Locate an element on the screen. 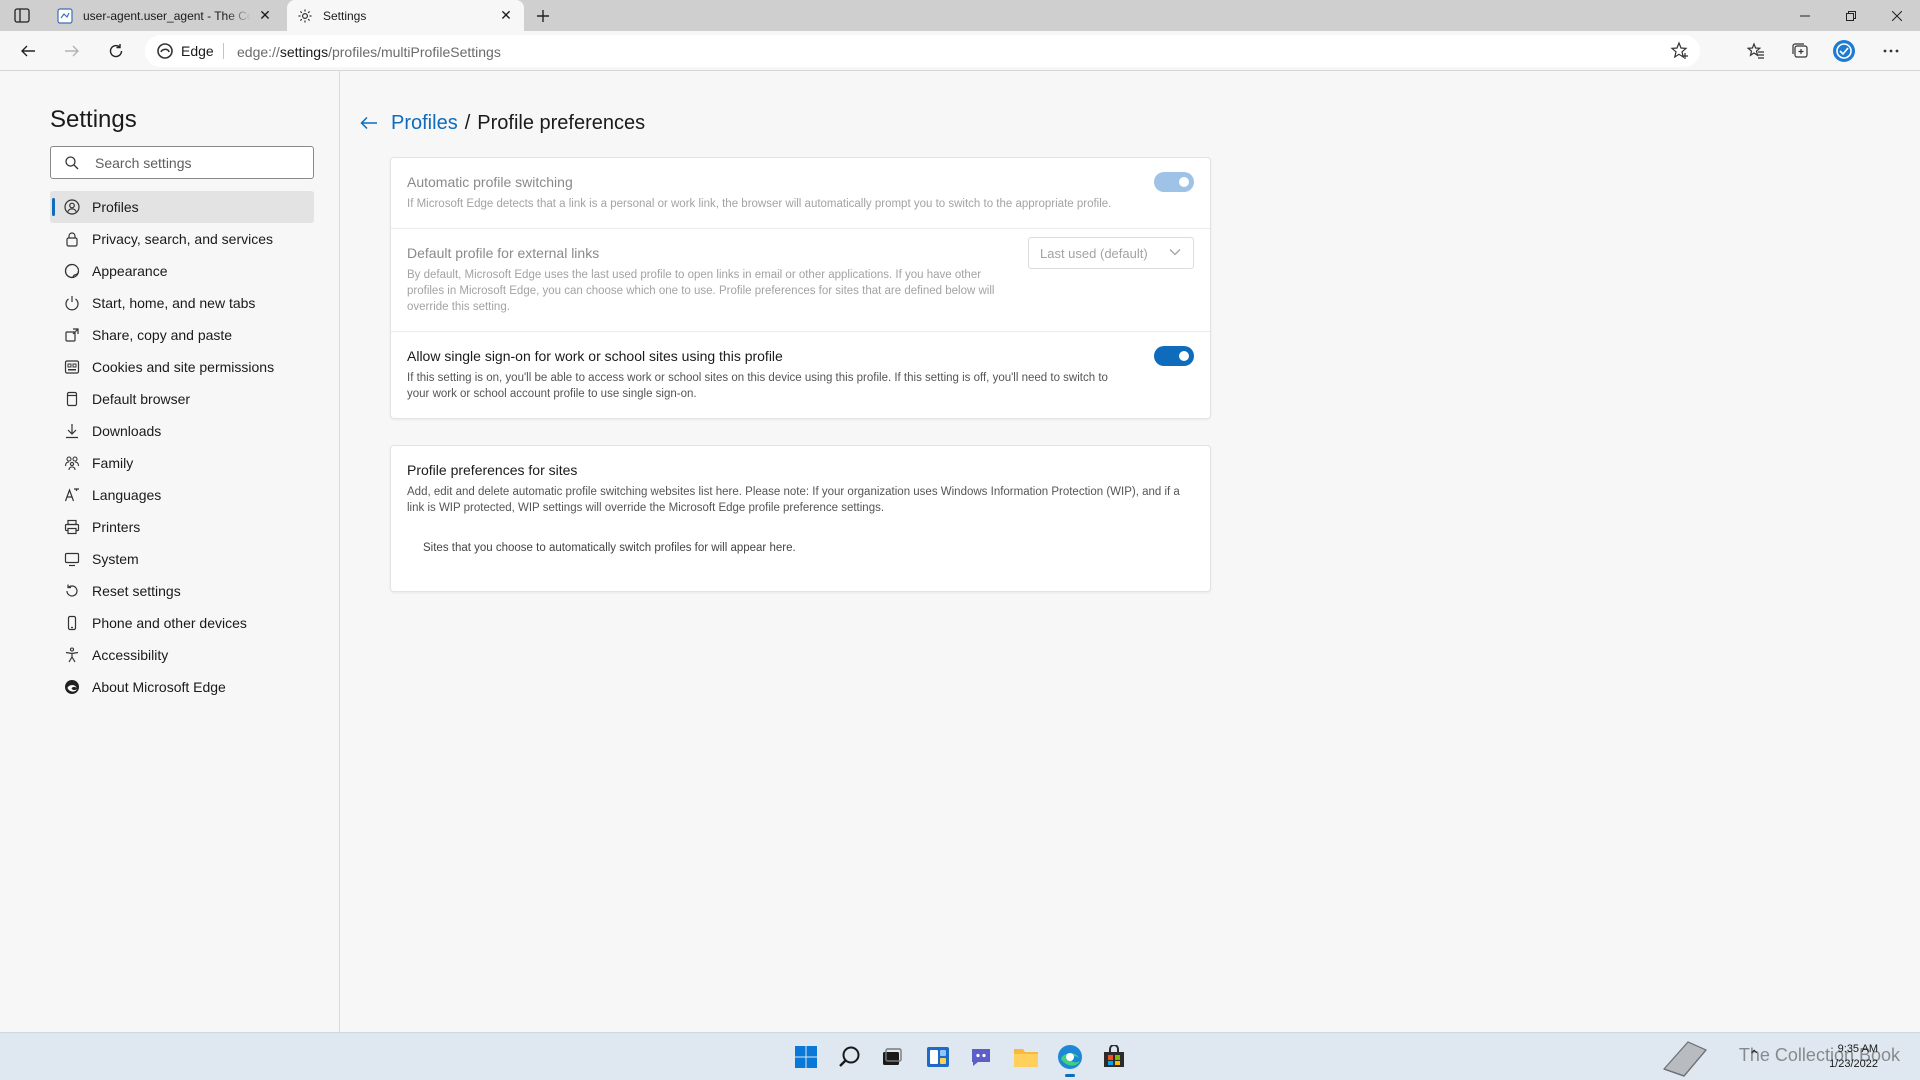 The width and height of the screenshot is (1920, 1080). url-path: /profiles/multiProfileSettings is located at coordinates (414, 52).